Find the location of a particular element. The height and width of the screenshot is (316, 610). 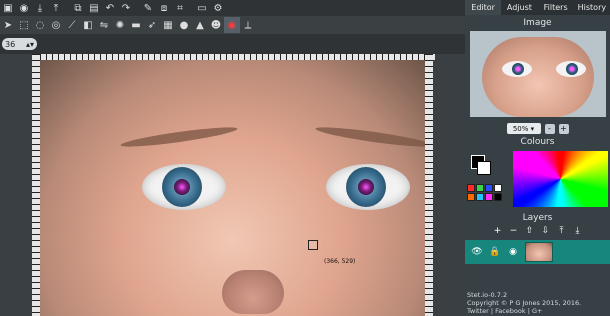

download-icon: ⤓ is located at coordinates (40, 8).